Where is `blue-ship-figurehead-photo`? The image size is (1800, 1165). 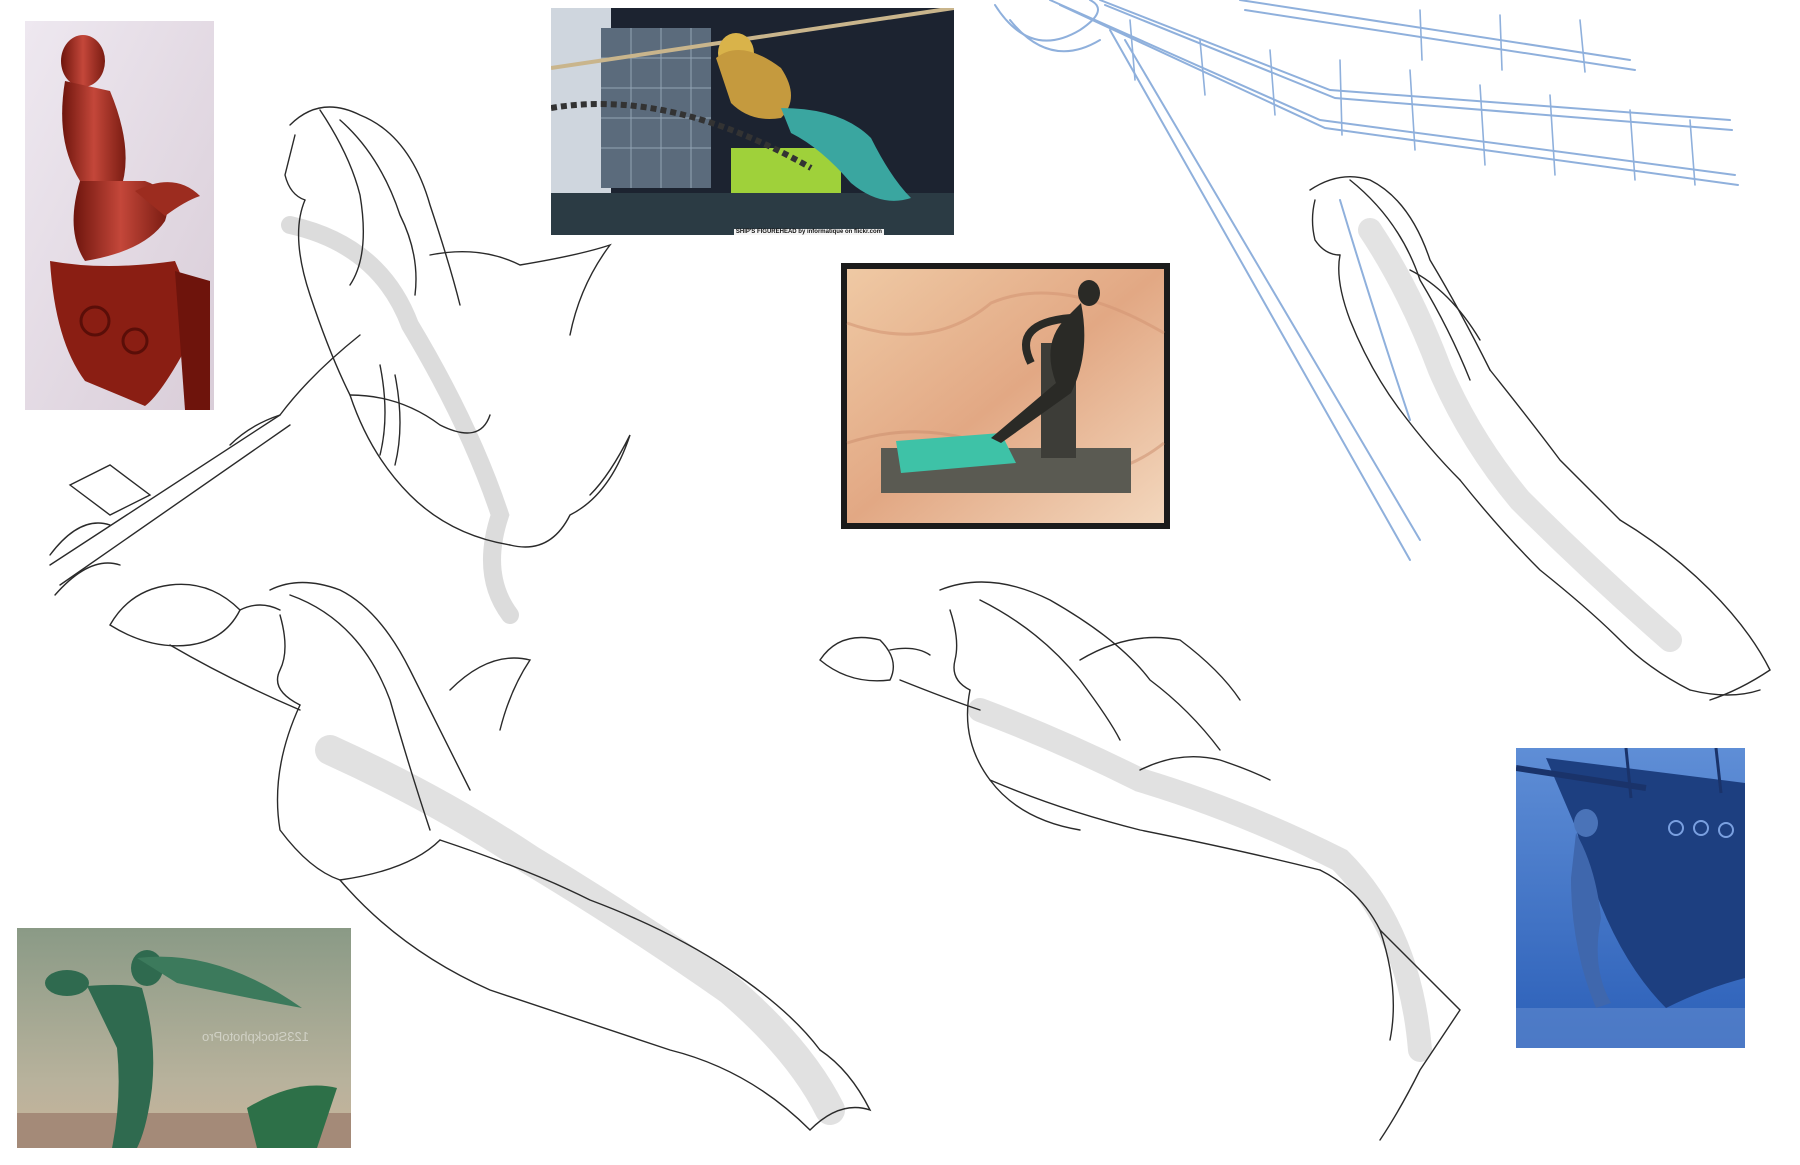
blue-ship-figurehead-photo is located at coordinates (1630, 898).